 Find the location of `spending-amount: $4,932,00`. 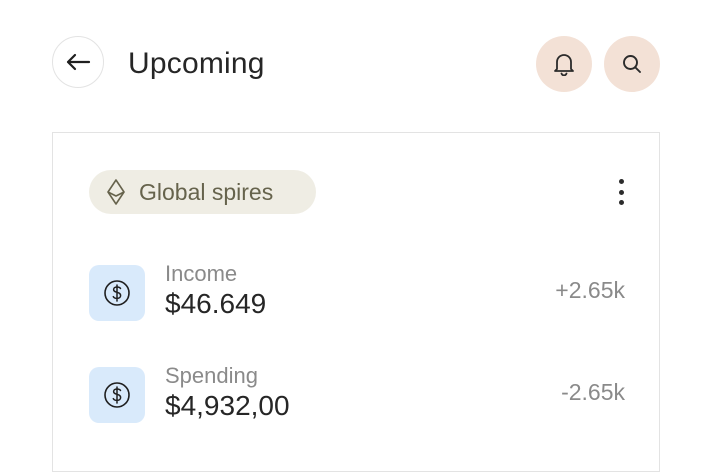

spending-amount: $4,932,00 is located at coordinates (227, 405).